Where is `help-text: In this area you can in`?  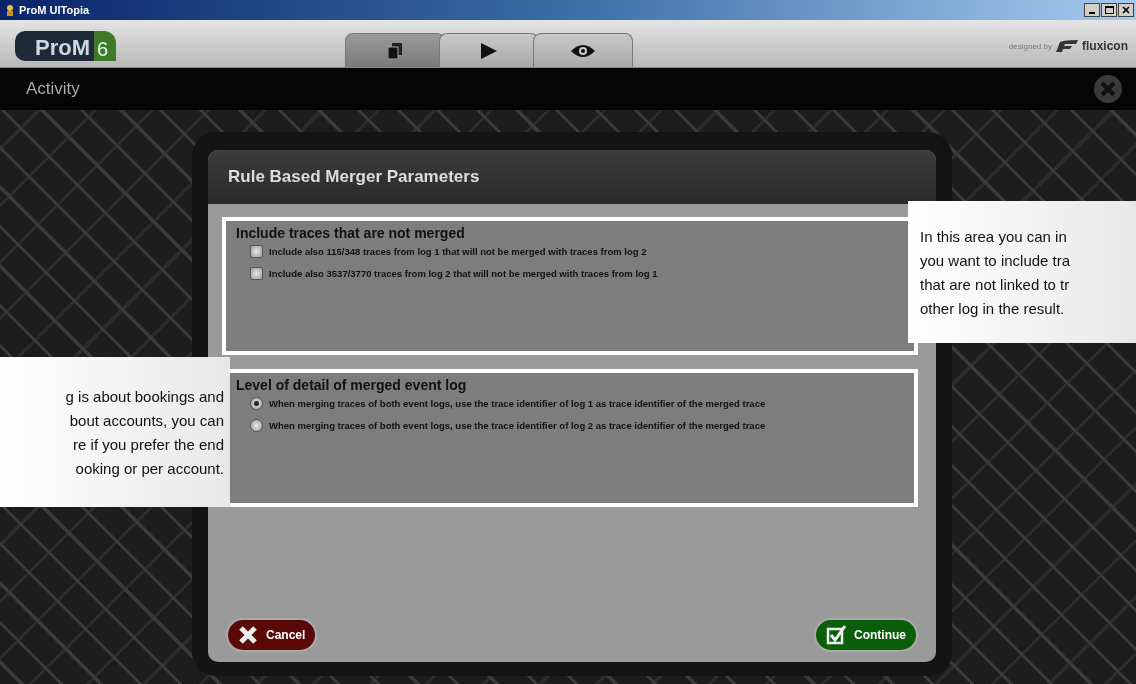
help-text: In this area you can in is located at coordinates (994, 236).